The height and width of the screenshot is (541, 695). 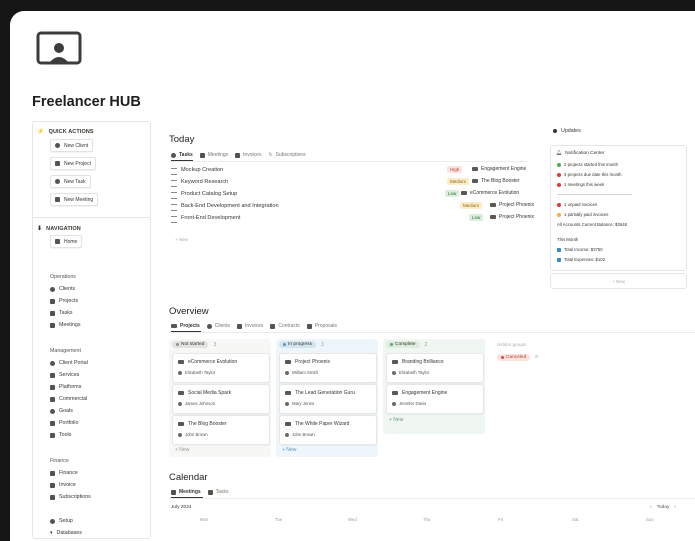 I want to click on new-project-button: New Project, so click(x=73, y=163).